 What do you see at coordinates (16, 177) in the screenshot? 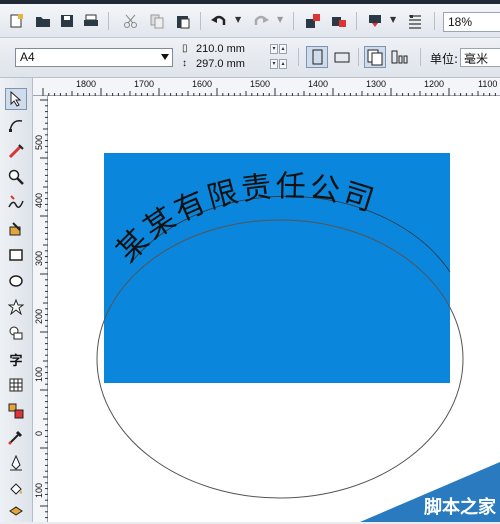
I see `zoom-tool-icon` at bounding box center [16, 177].